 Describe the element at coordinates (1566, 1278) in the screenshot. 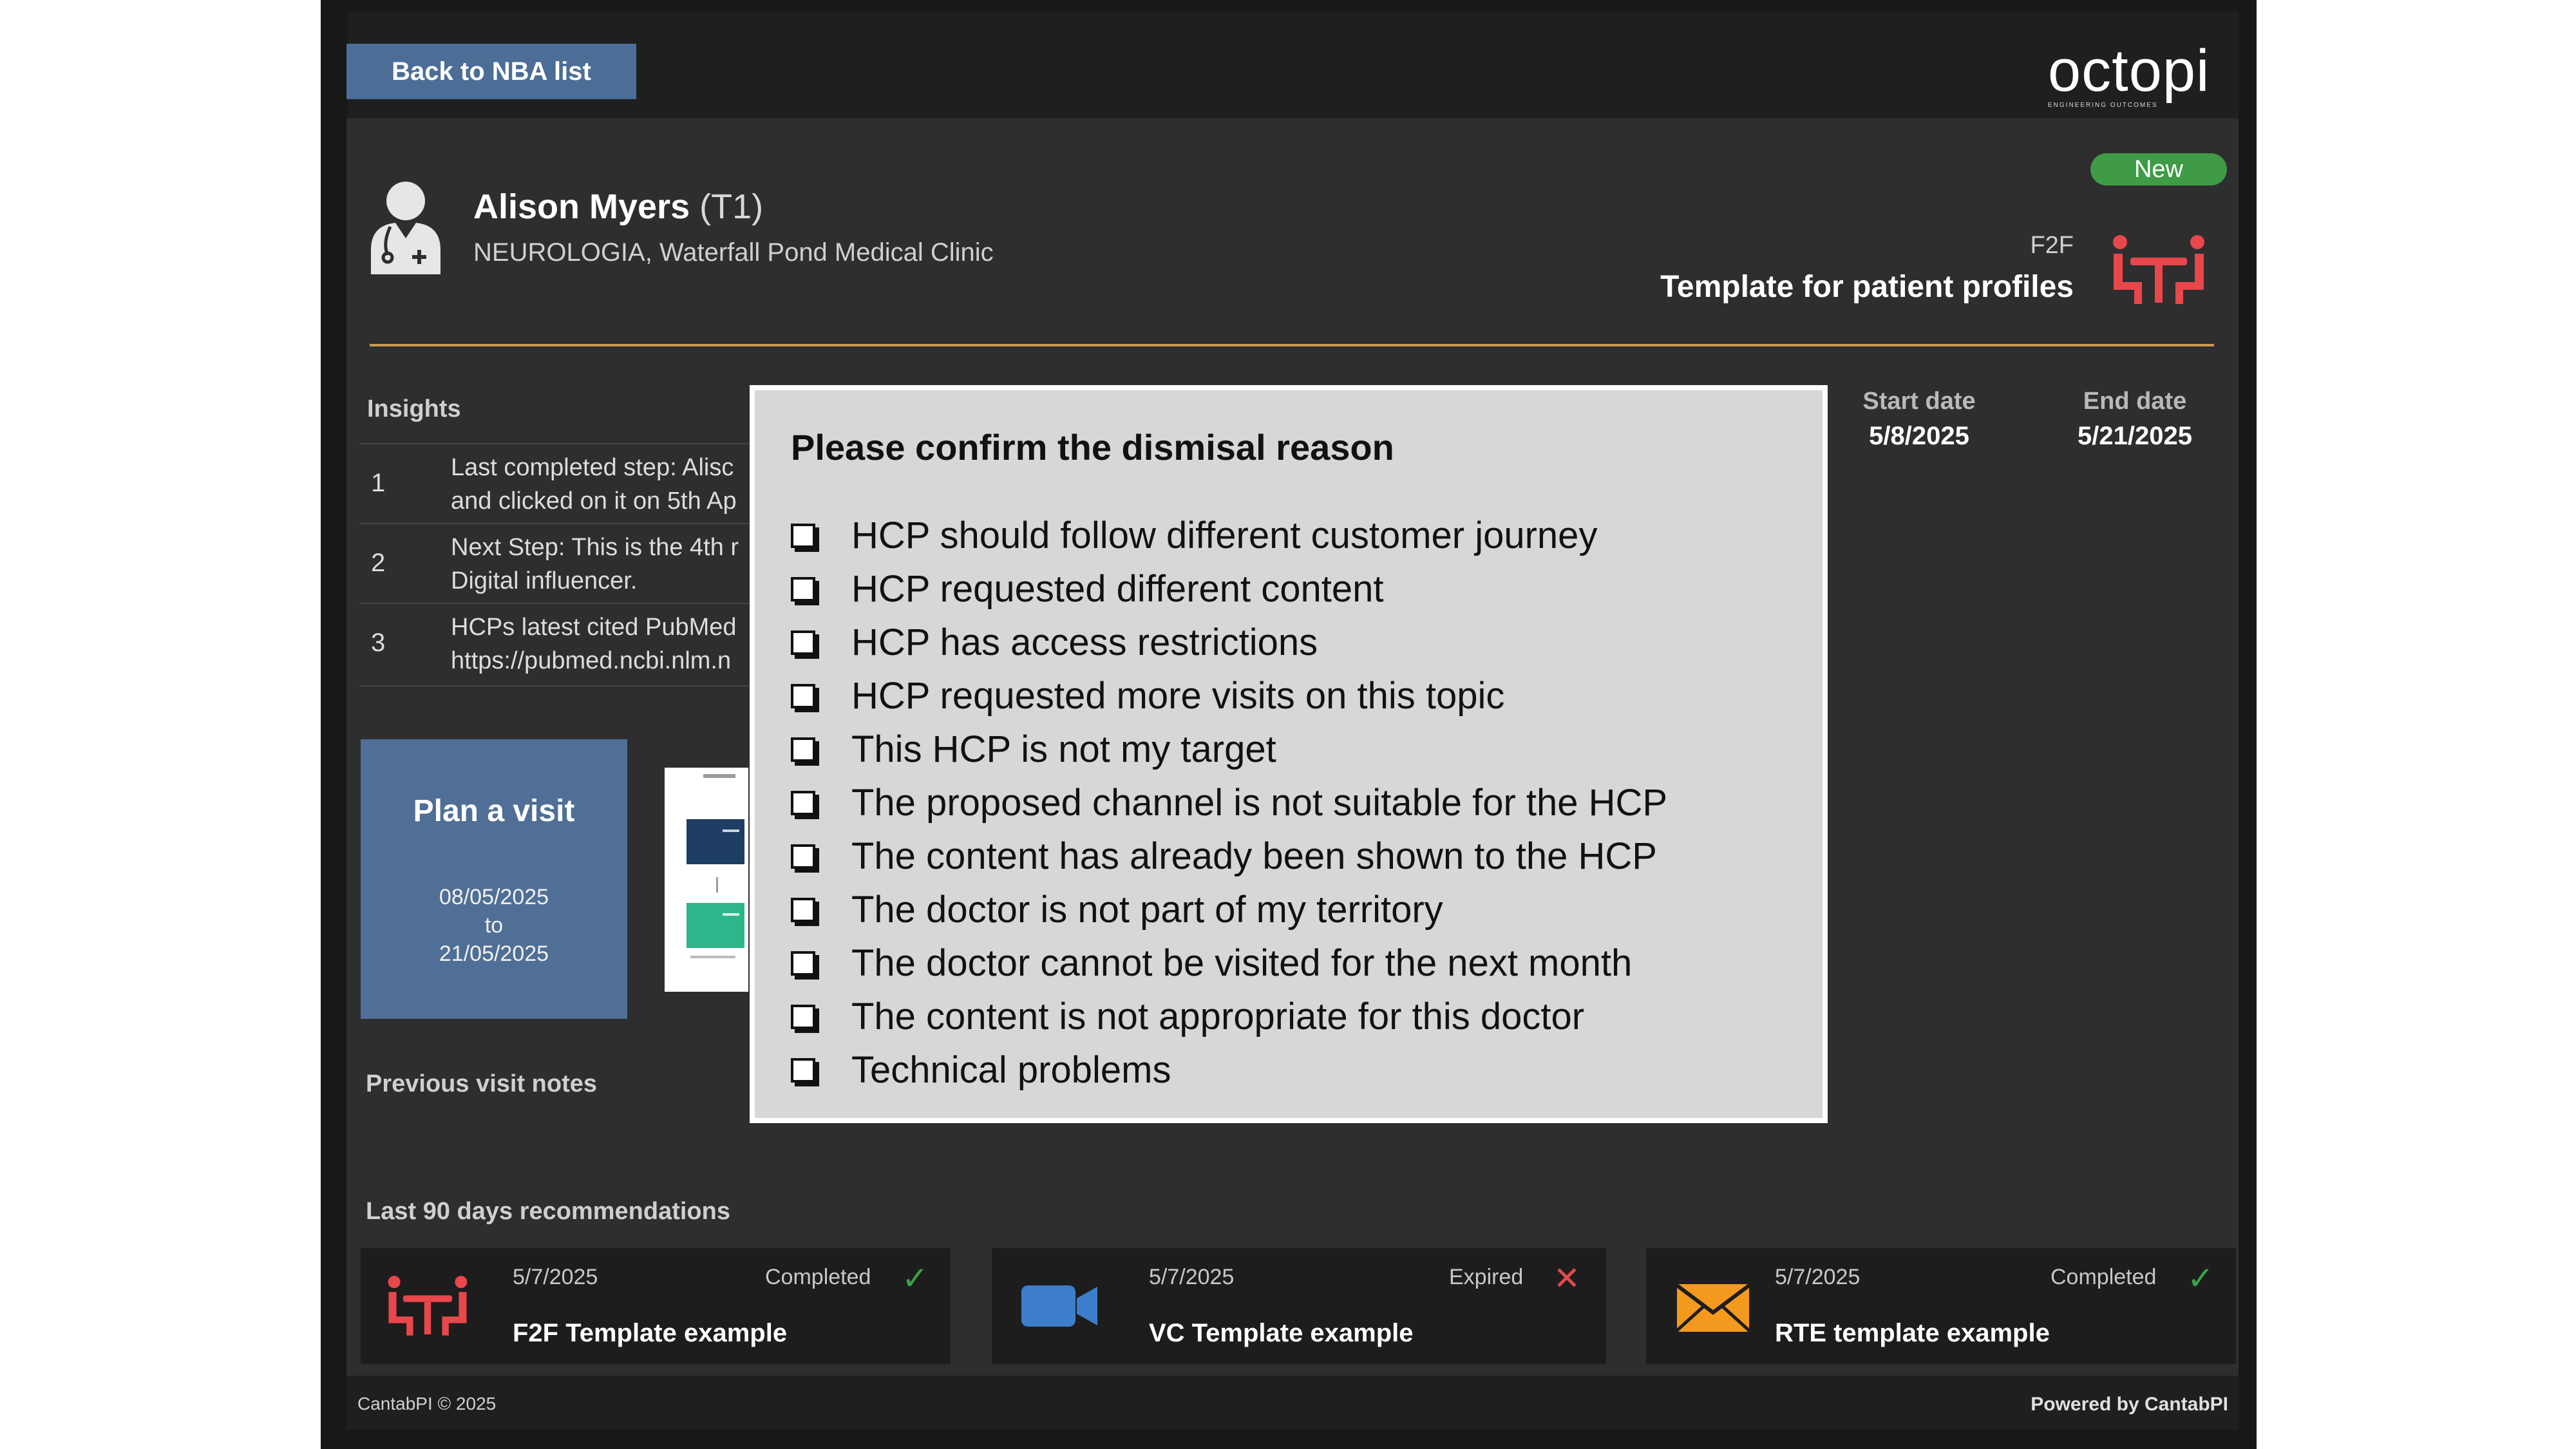

I see `cross-icon: ✕` at that location.